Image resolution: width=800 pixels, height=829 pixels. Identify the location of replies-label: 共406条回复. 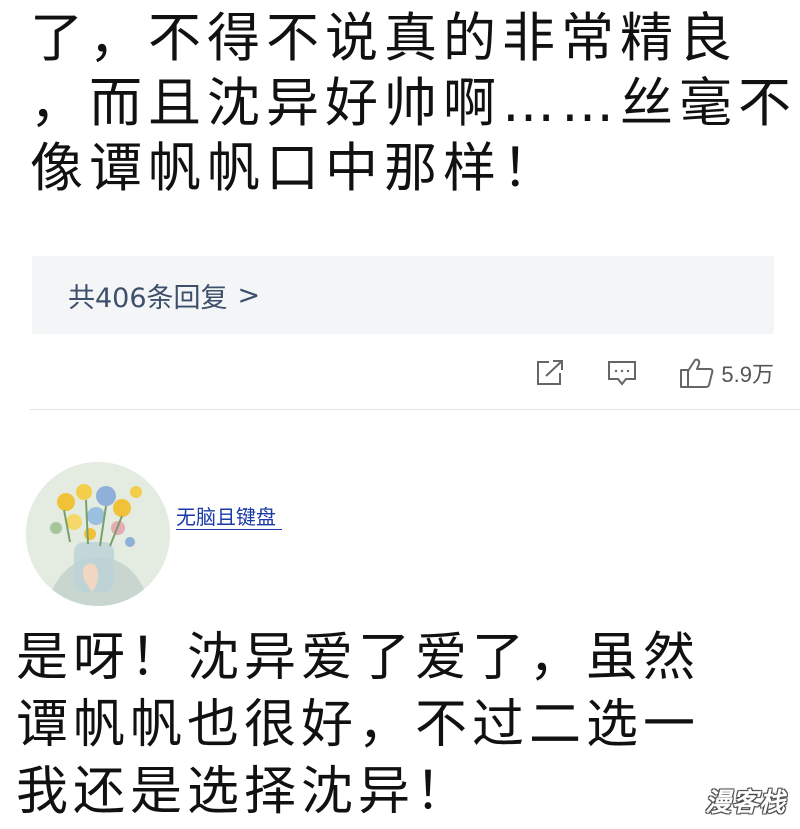
(148, 298).